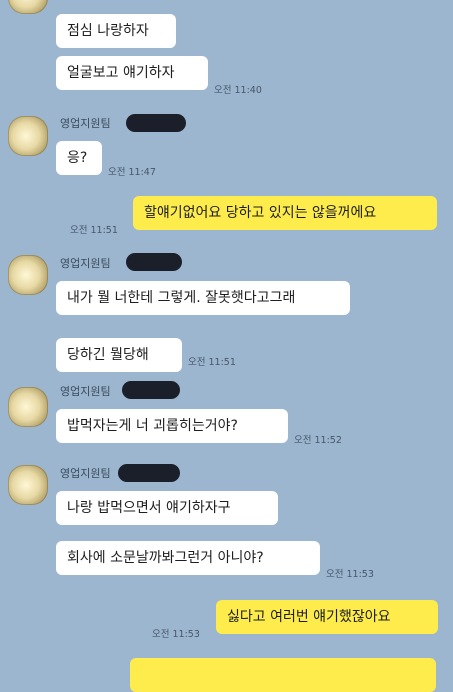 Image resolution: width=453 pixels, height=692 pixels. What do you see at coordinates (285, 213) in the screenshot?
I see `outgoing-message-bubble: 할얘기없어요 당하고 있지는 않을꺼에요` at bounding box center [285, 213].